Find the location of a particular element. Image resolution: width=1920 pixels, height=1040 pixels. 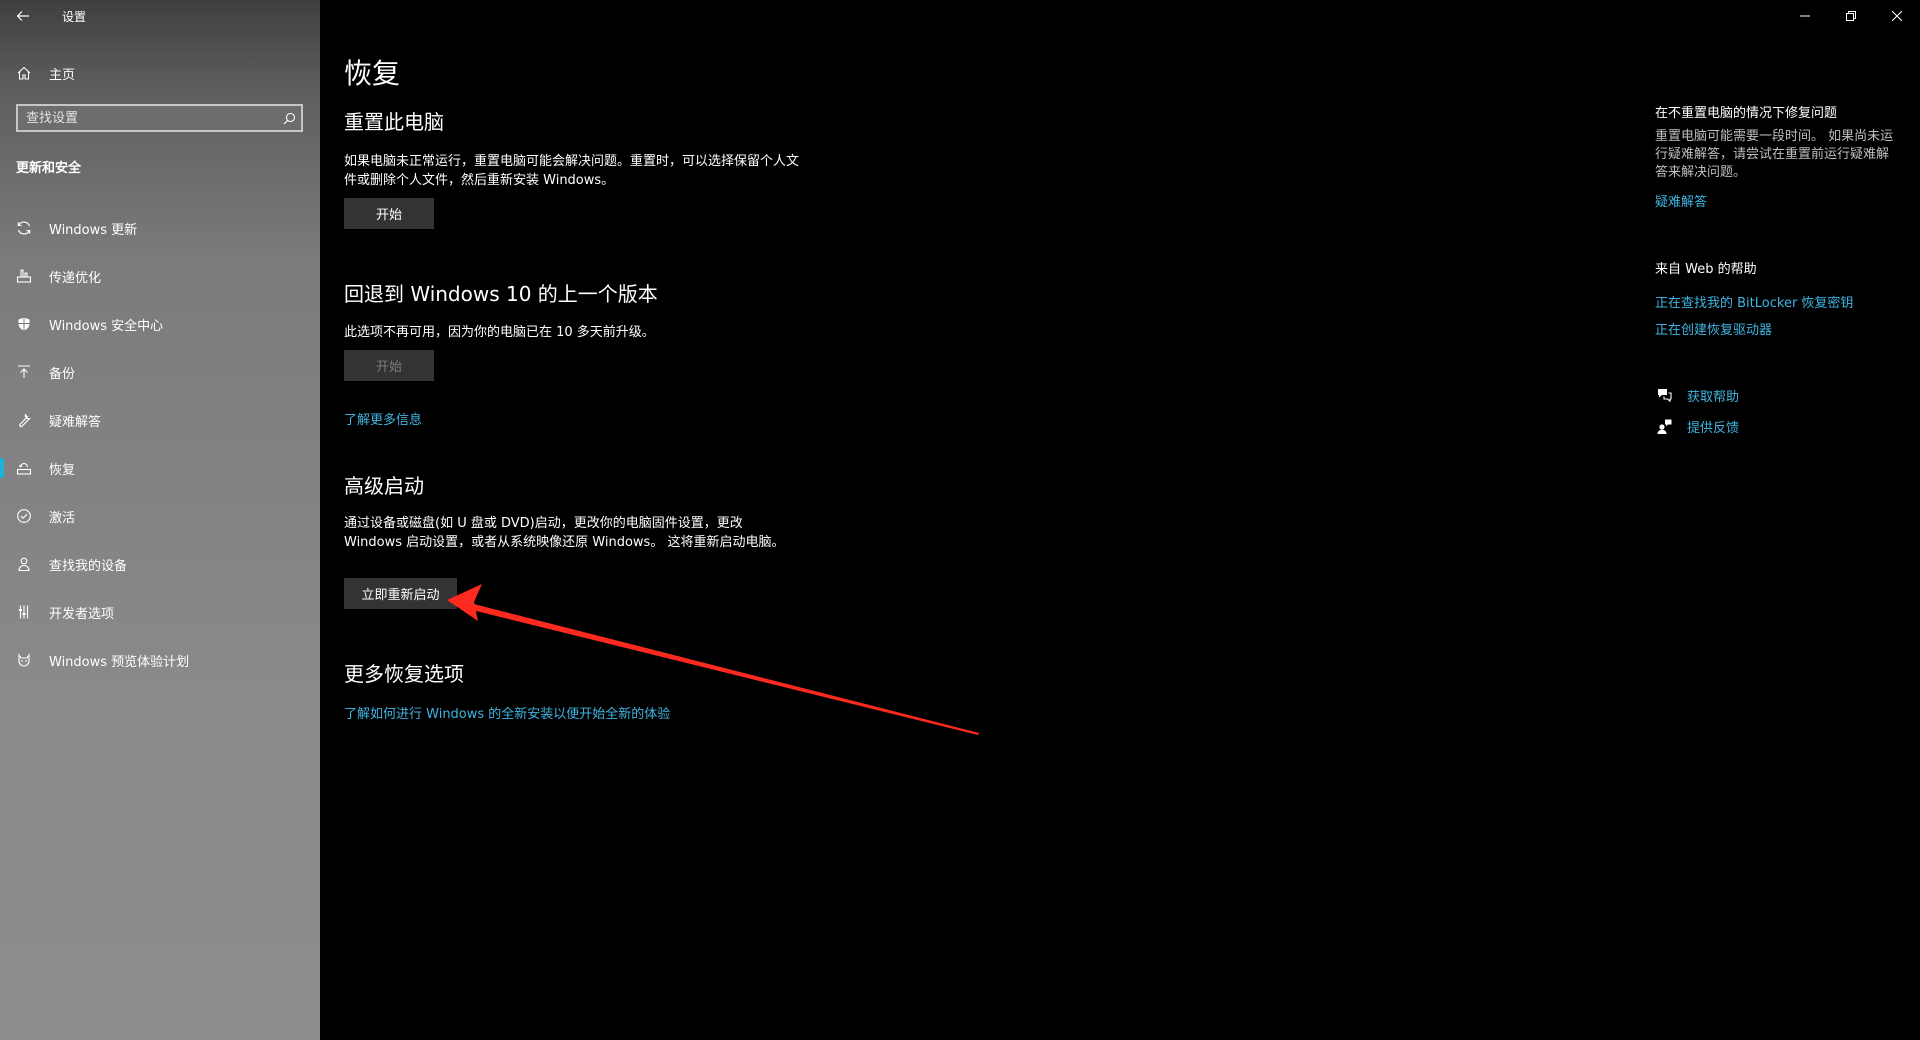

feedback-link: 提供反馈 is located at coordinates (1713, 426).